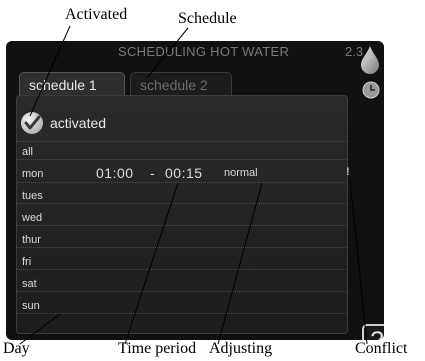  I want to click on leader-day, so click(40, 329).